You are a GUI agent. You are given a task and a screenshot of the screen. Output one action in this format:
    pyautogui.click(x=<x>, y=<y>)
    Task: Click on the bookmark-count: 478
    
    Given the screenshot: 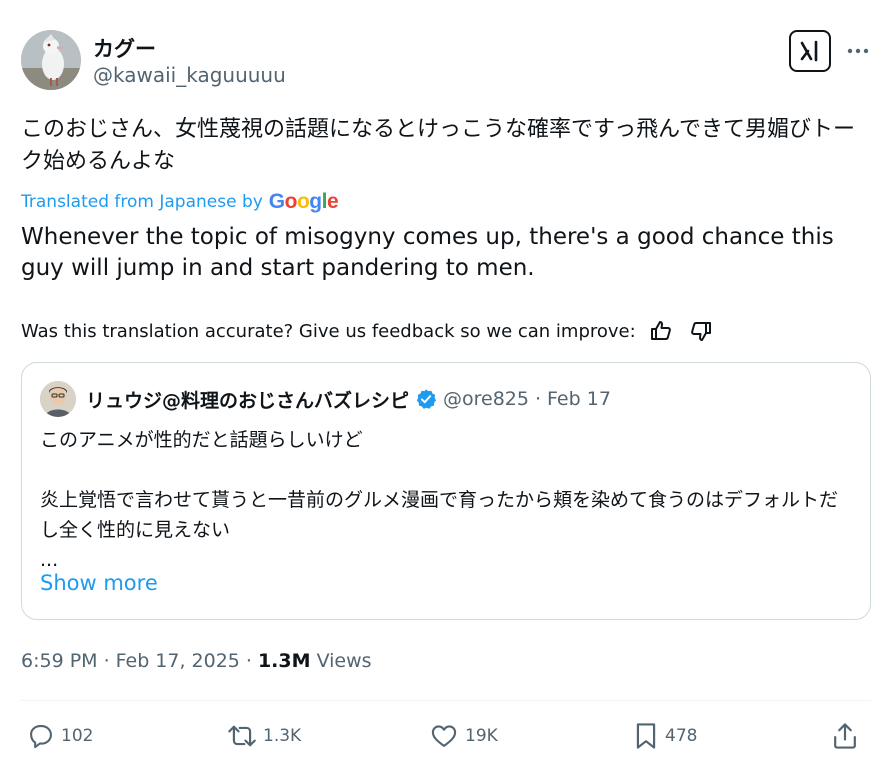 What is the action you would take?
    pyautogui.click(x=681, y=736)
    